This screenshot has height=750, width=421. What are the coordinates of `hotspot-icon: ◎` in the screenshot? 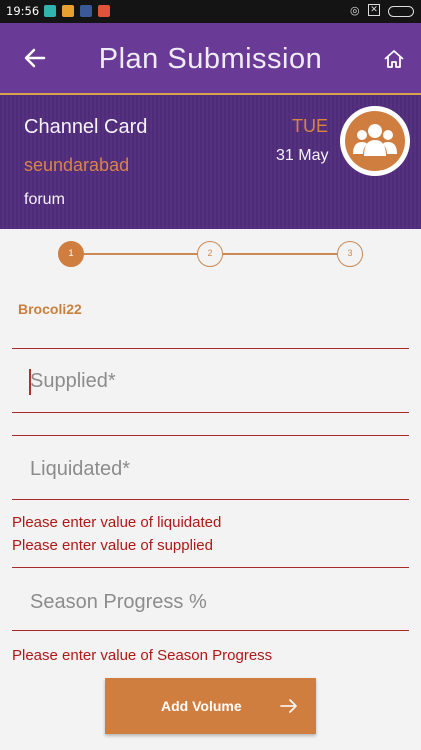 It's located at (355, 10).